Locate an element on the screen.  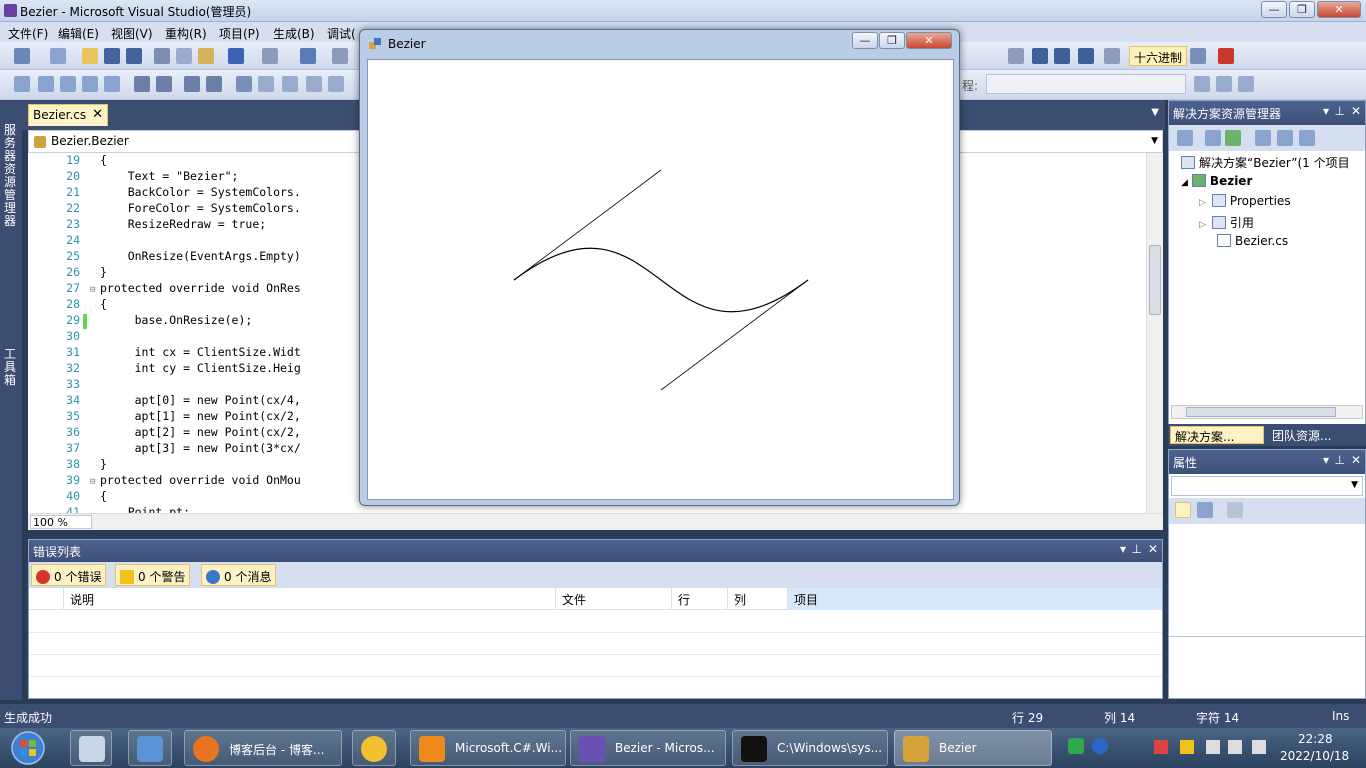
bookmark-icon is located at coordinates (244, 84).